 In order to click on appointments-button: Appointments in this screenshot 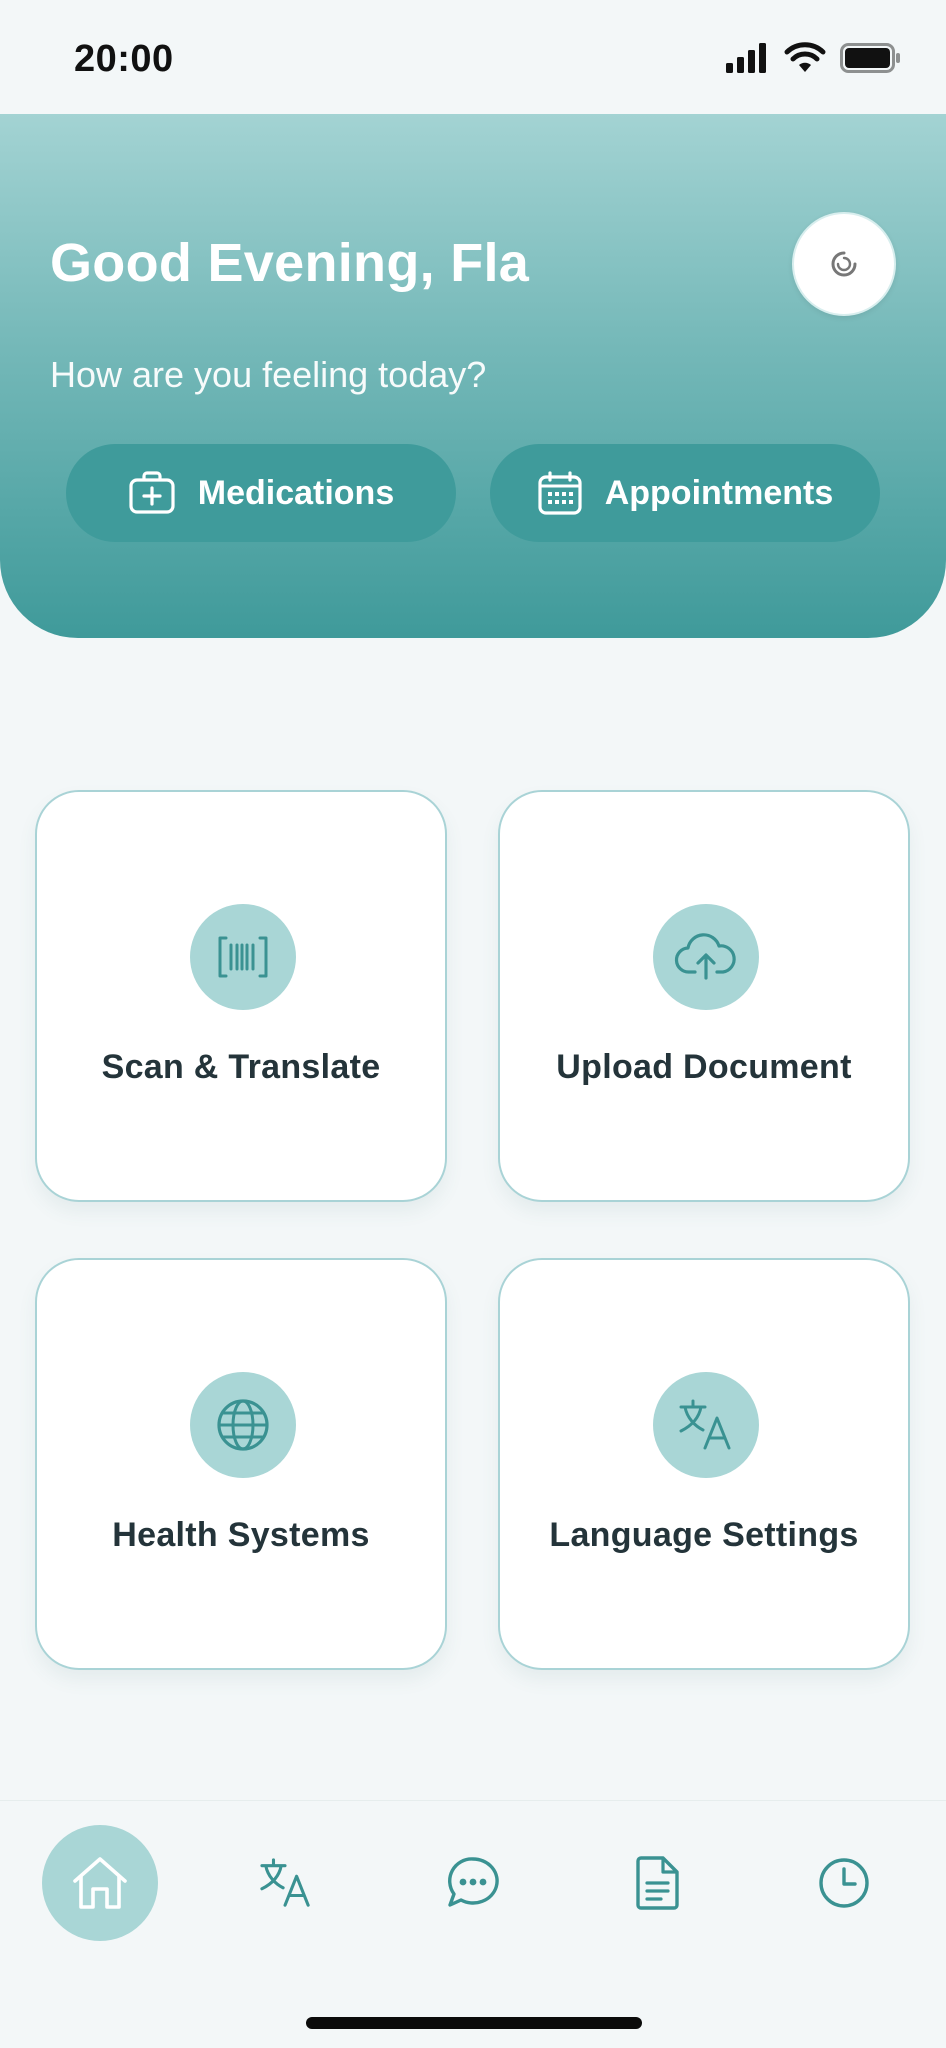, I will do `click(685, 493)`.